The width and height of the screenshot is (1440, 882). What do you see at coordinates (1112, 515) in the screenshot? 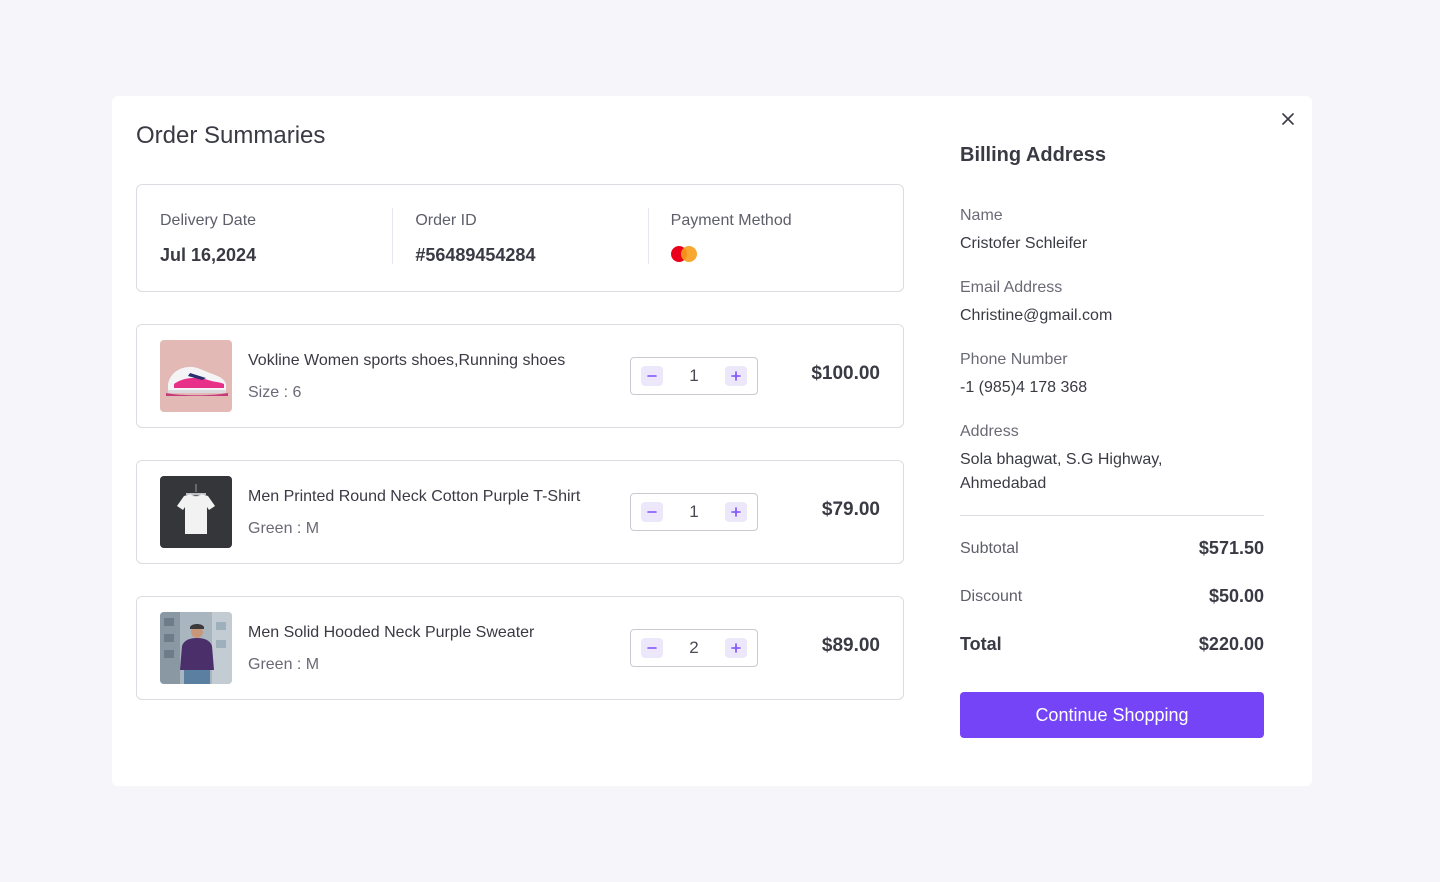
I see `summary-divider` at bounding box center [1112, 515].